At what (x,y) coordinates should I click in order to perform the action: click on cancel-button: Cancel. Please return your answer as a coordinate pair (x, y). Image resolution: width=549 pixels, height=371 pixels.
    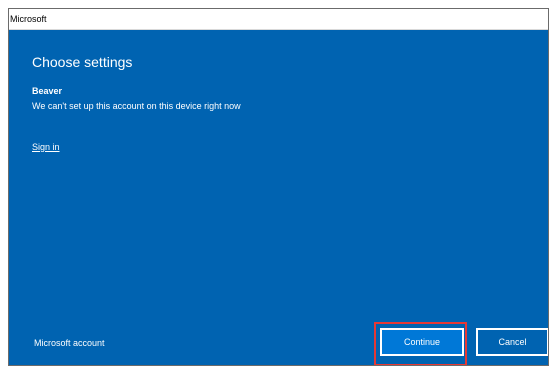
    Looking at the image, I should click on (512, 342).